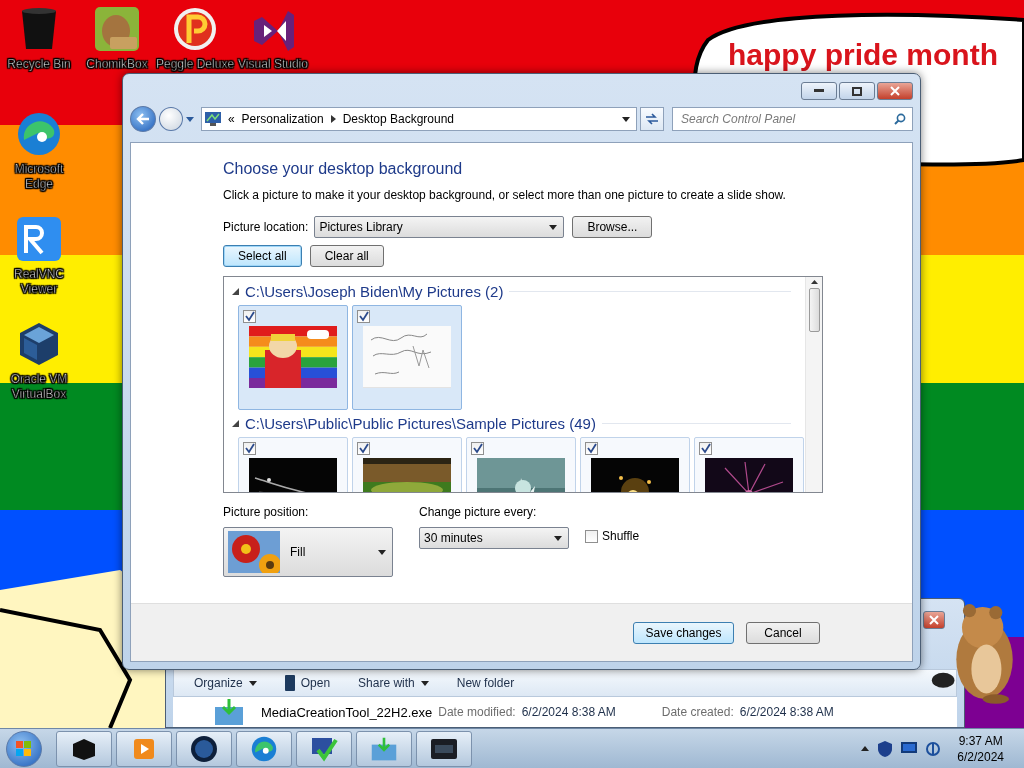 The width and height of the screenshot is (1024, 768). I want to click on show-hidden-icons-icon, so click(865, 748).